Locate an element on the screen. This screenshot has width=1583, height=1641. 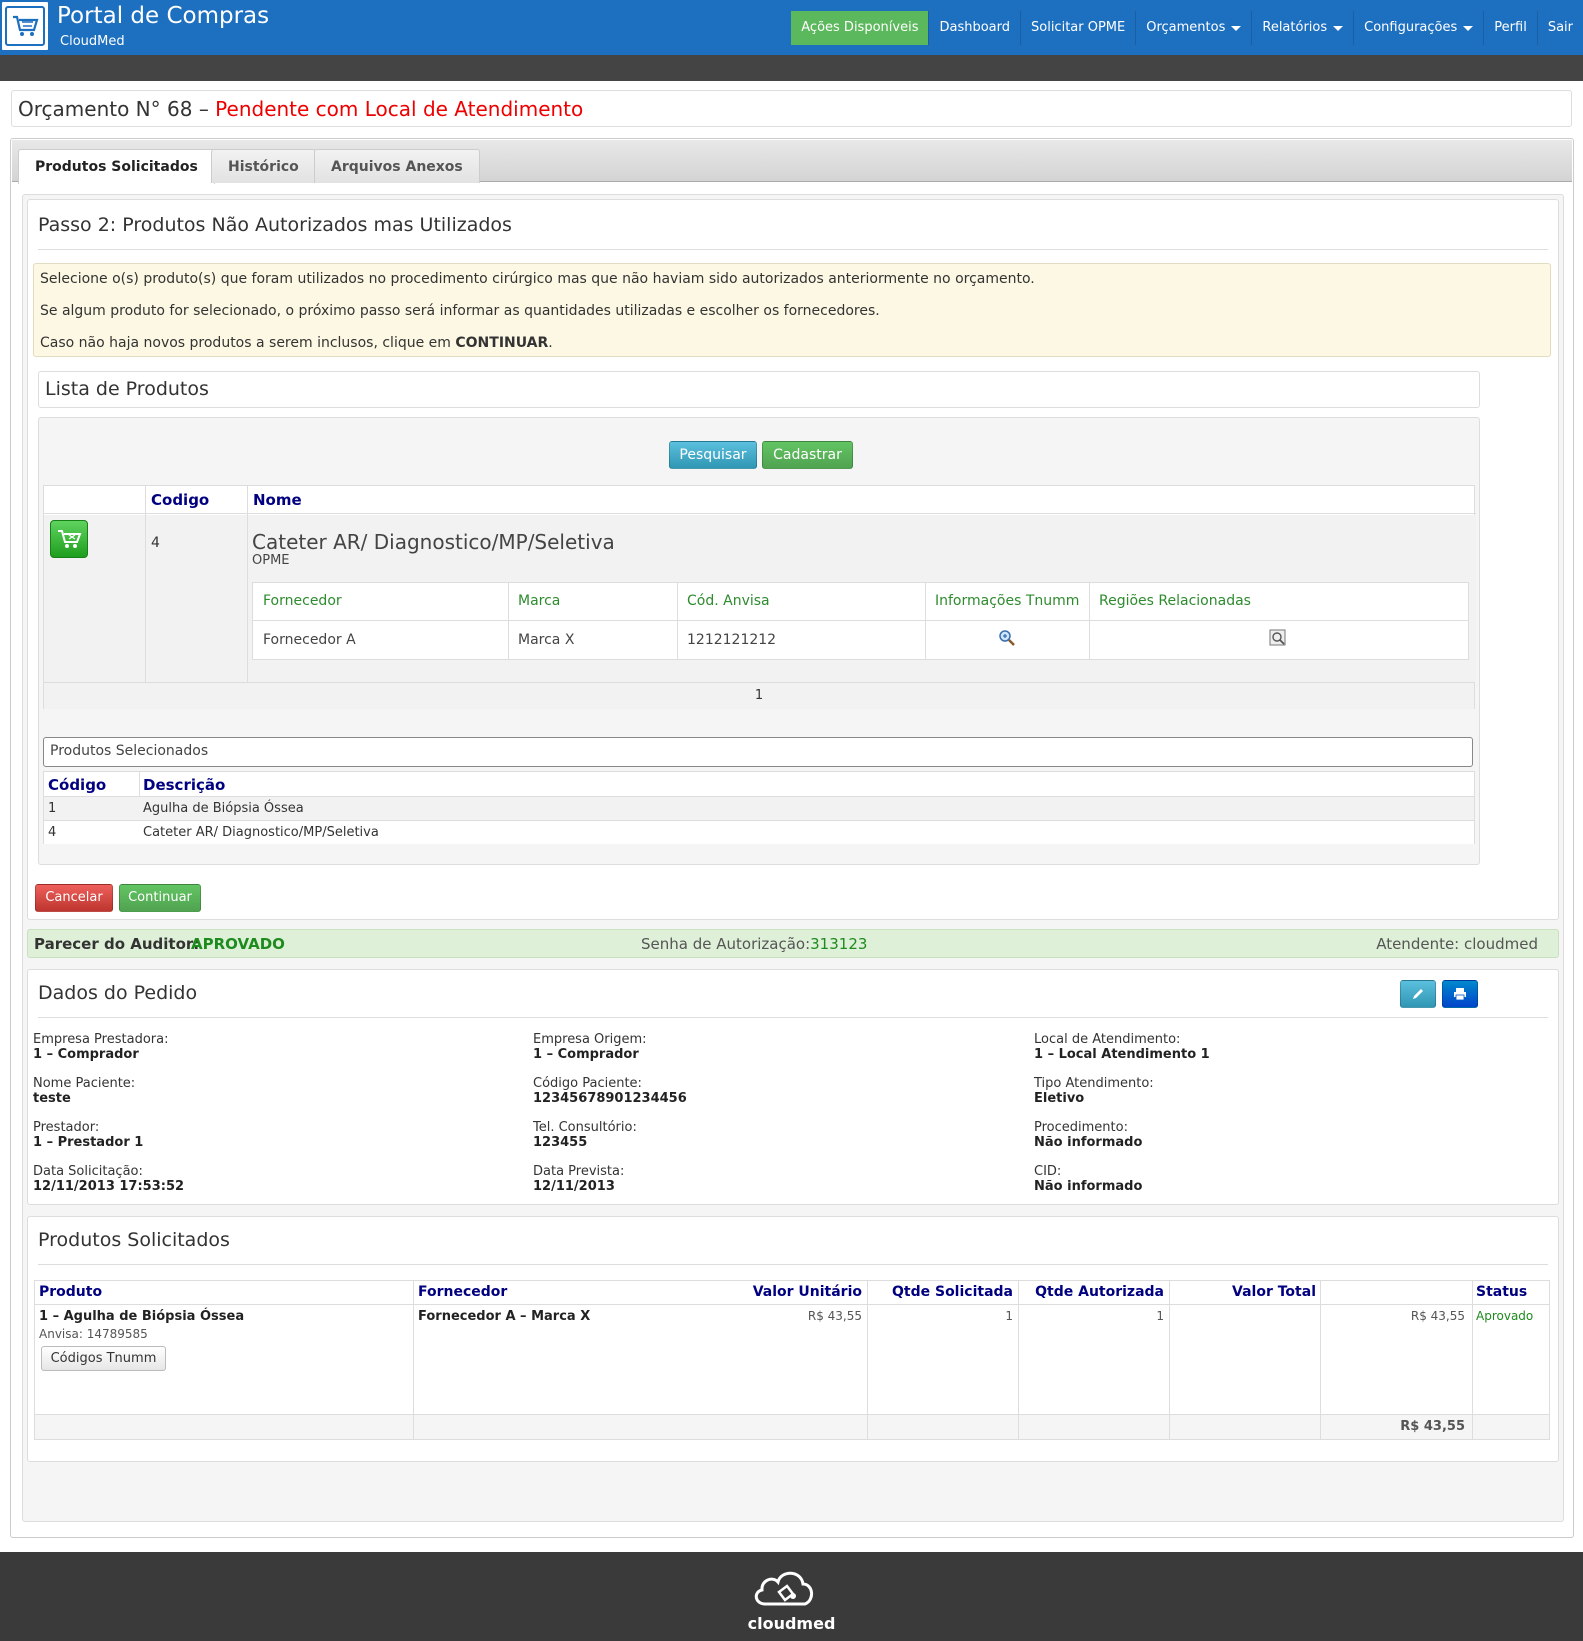
order-title: Dados do Pedido is located at coordinates (118, 993).